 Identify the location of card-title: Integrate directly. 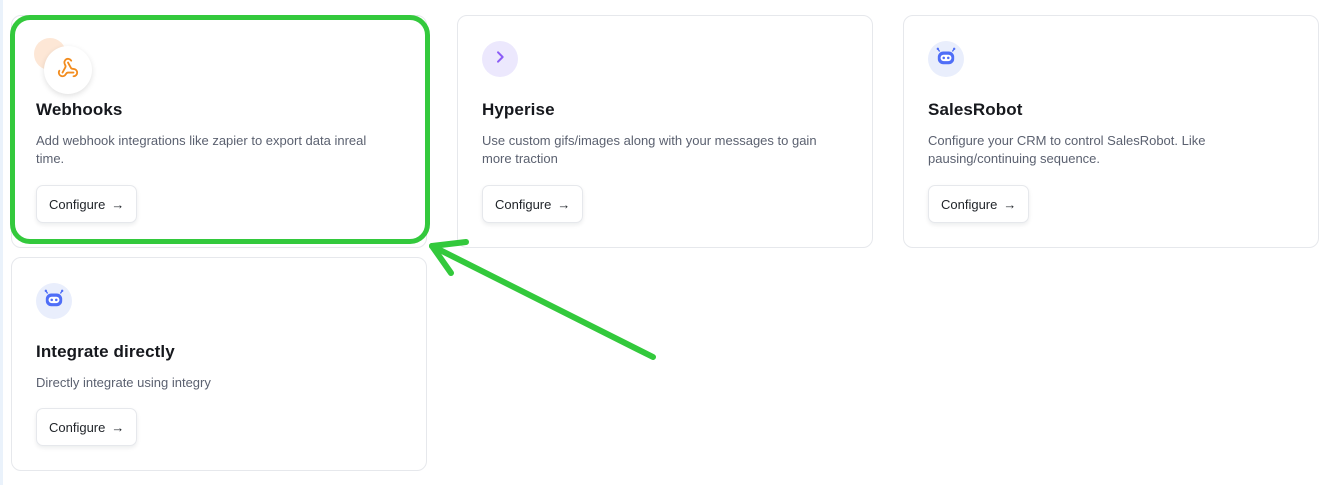
(105, 351).